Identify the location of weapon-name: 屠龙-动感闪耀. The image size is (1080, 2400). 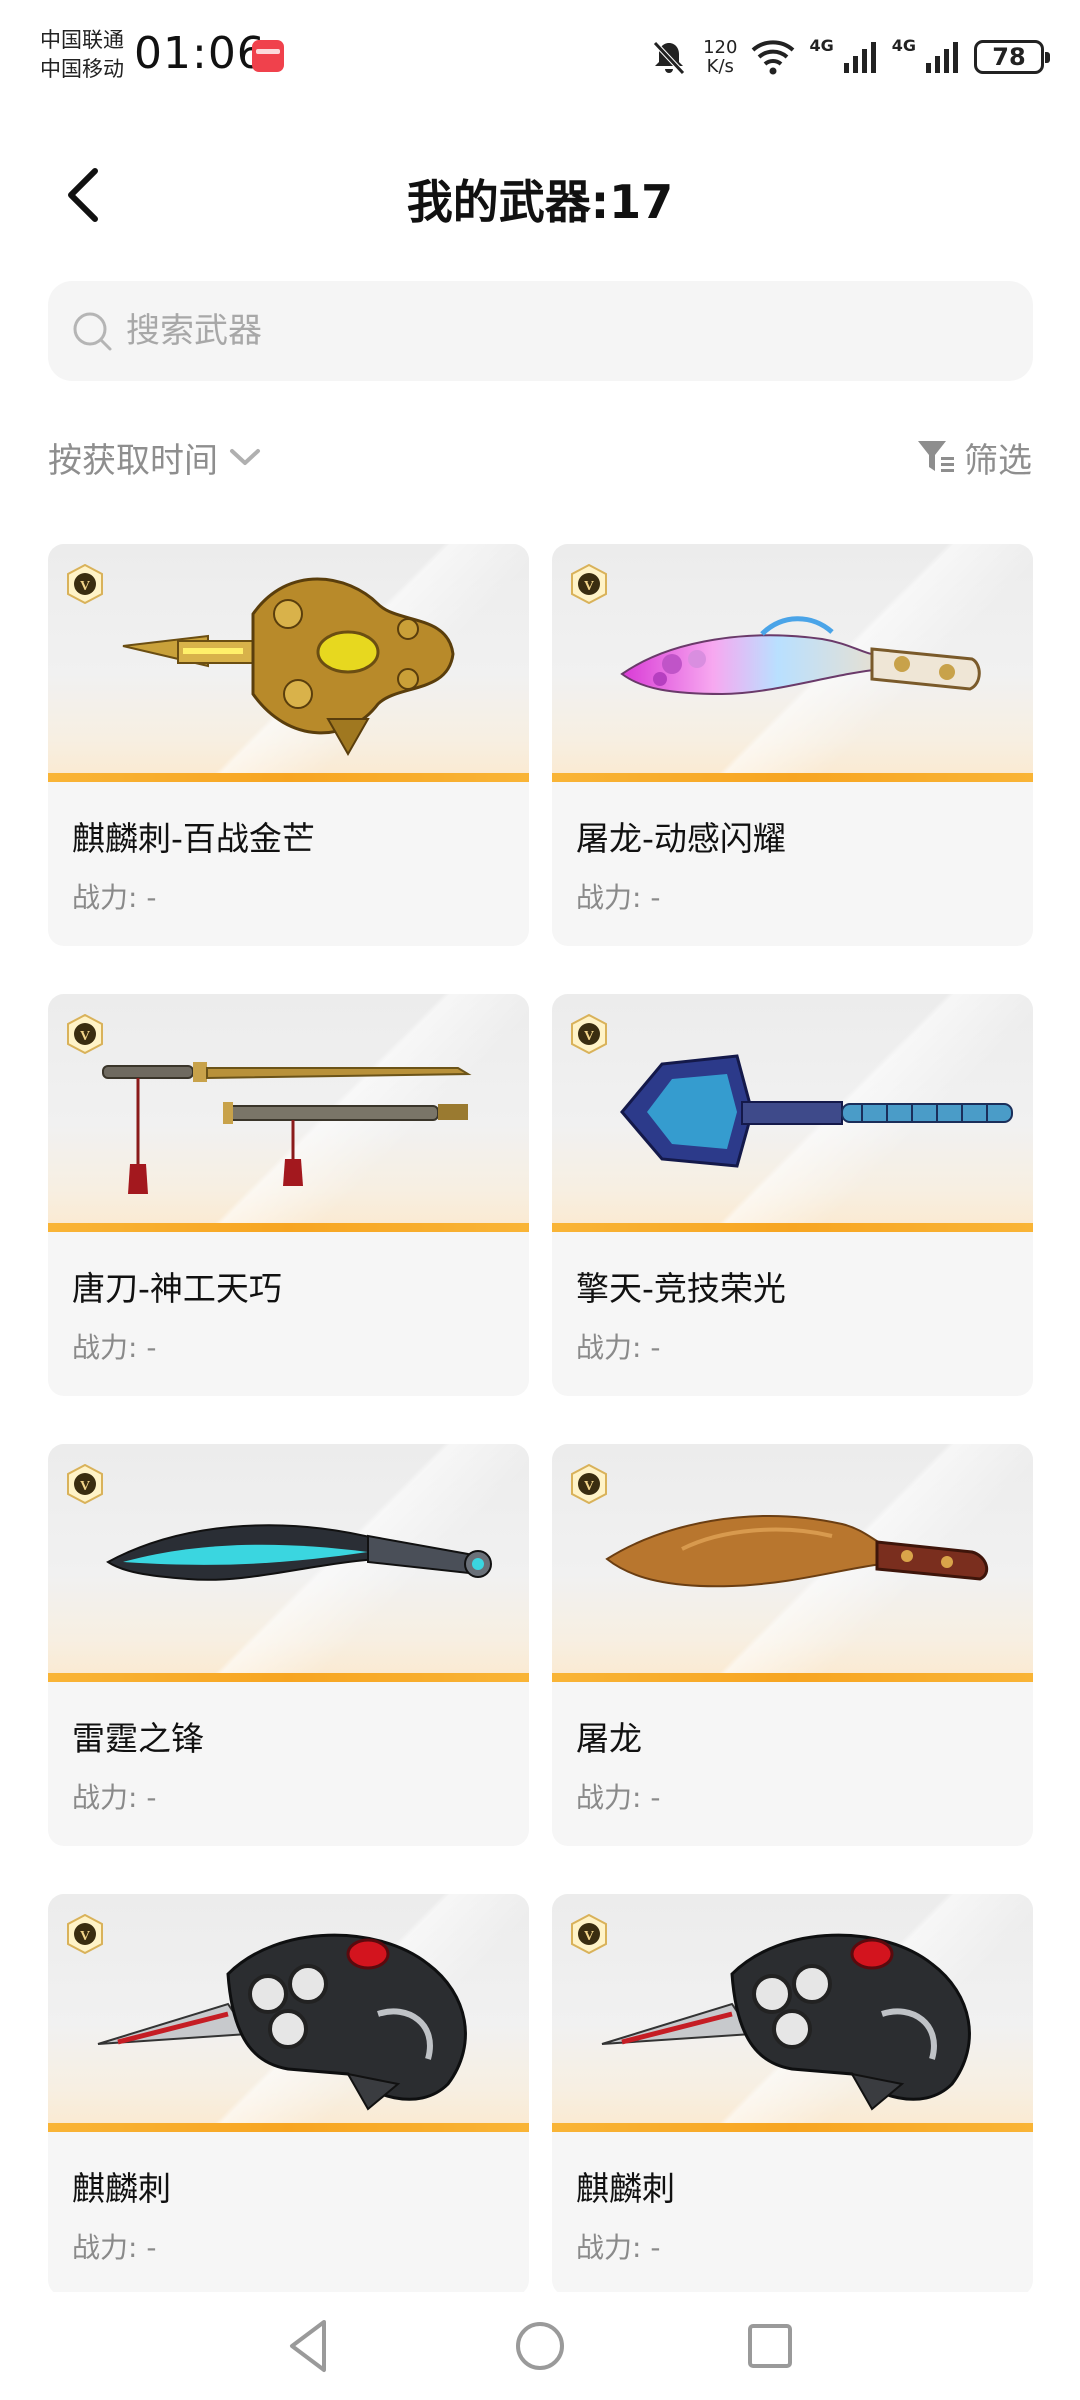
(681, 838).